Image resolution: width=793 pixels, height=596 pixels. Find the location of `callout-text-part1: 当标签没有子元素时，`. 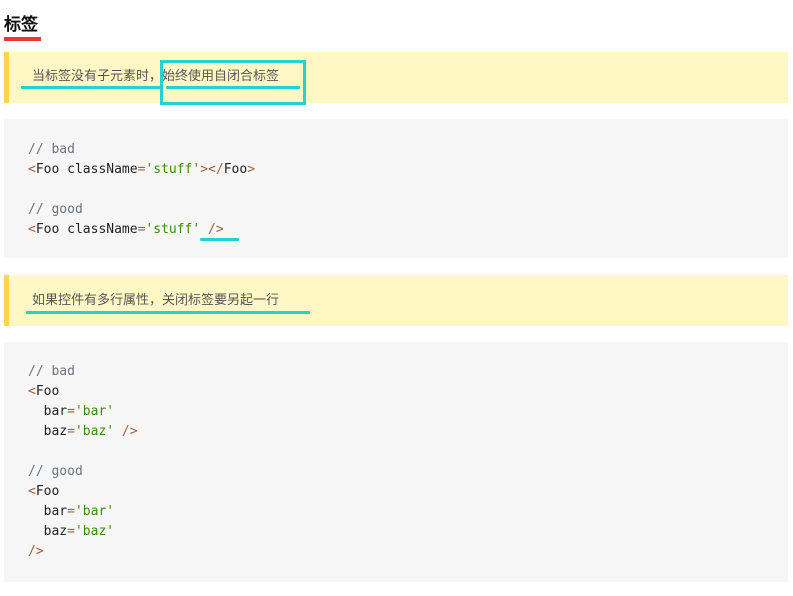

callout-text-part1: 当标签没有子元素时， is located at coordinates (97, 76).